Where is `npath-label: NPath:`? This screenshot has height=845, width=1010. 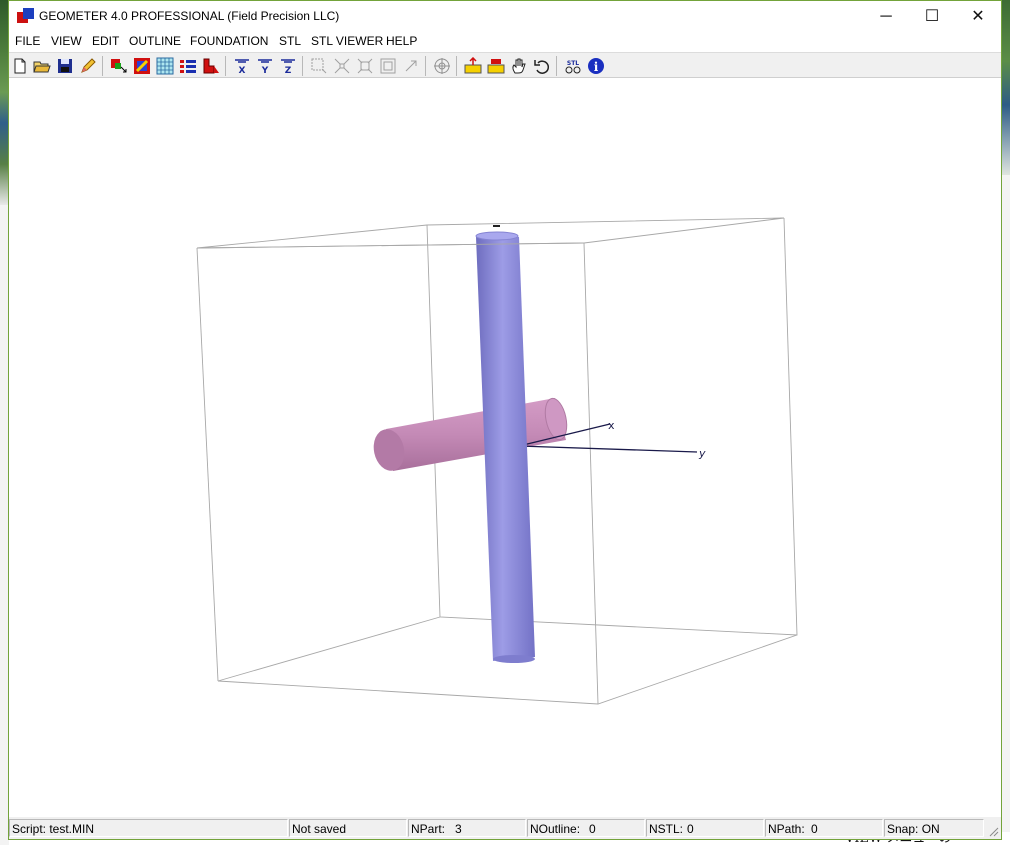 npath-label: NPath: is located at coordinates (786, 829).